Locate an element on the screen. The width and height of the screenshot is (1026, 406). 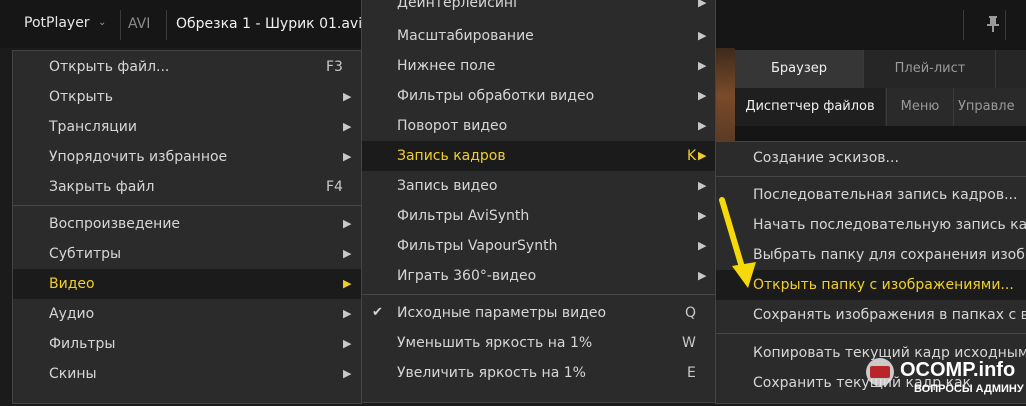
menu-item-playback: Воспроизведение ▶ is located at coordinates (187, 224).